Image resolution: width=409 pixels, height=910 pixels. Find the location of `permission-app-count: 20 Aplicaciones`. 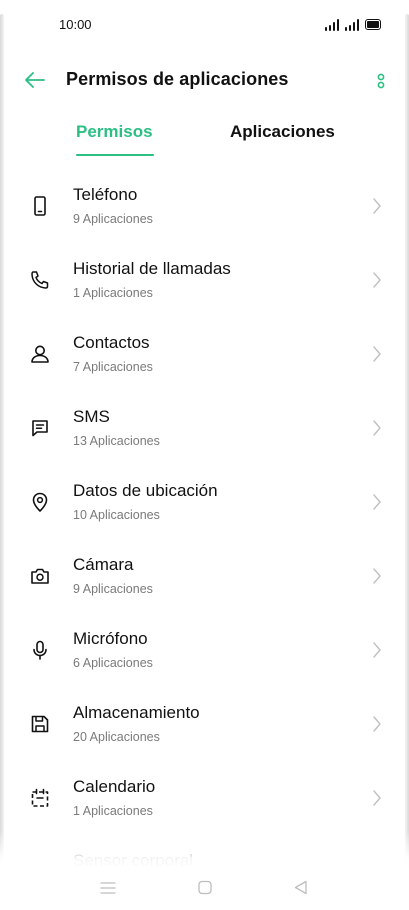

permission-app-count: 20 Aplicaciones is located at coordinates (116, 737).